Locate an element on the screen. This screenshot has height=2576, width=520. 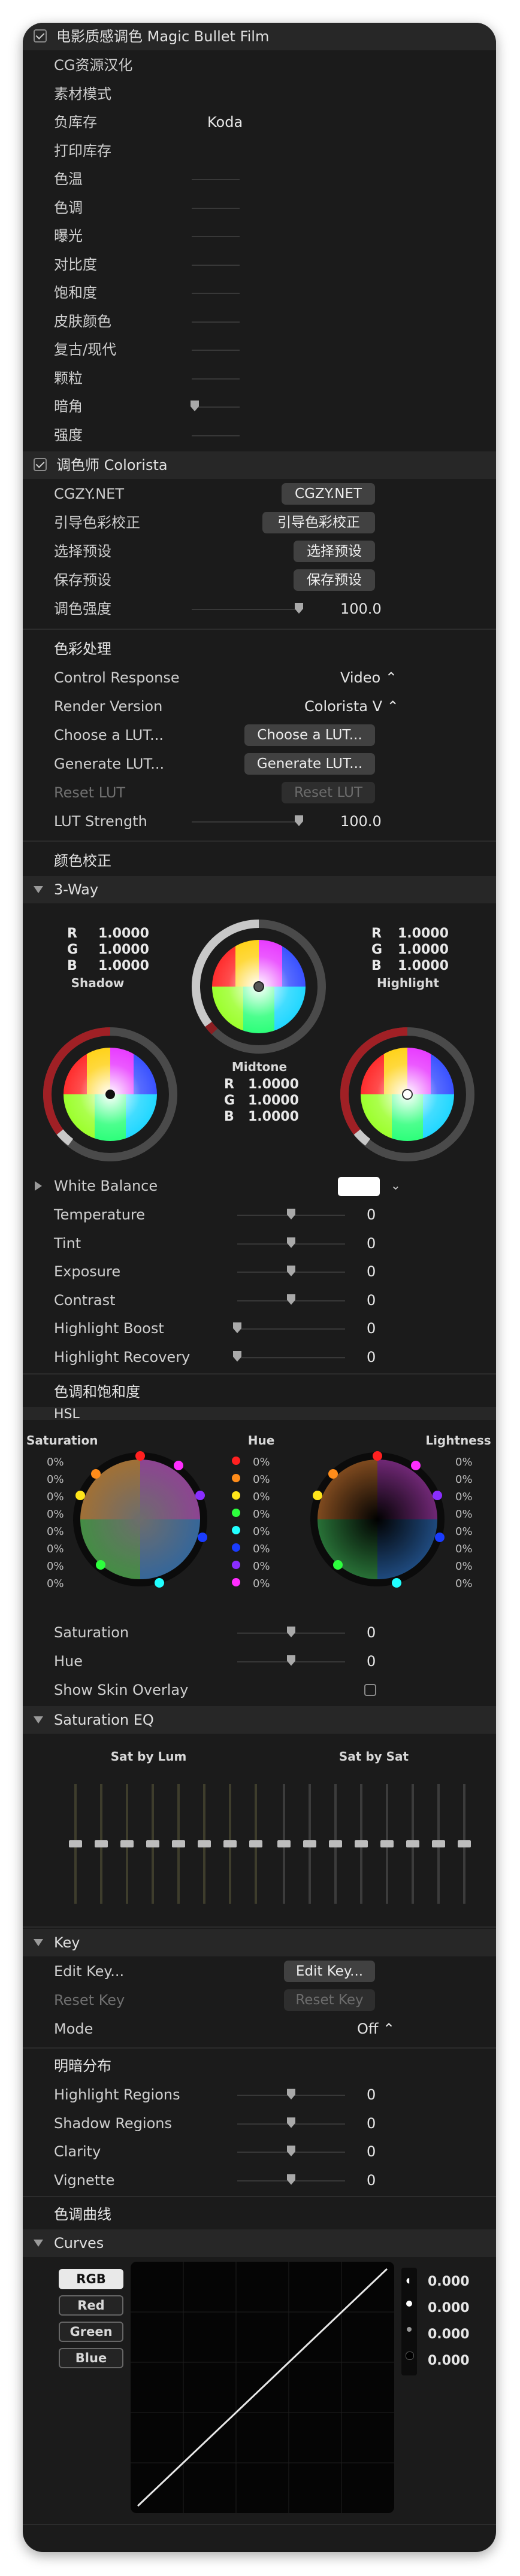
curve-readout-1: 0.000 is located at coordinates (449, 2282).